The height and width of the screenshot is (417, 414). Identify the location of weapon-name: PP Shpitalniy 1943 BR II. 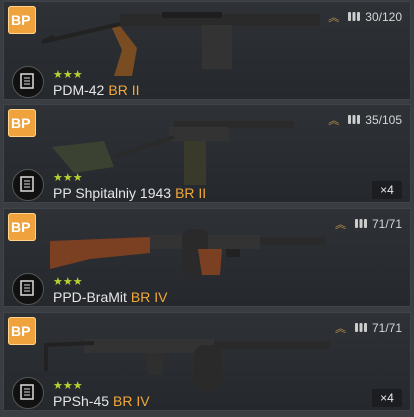
(129, 193).